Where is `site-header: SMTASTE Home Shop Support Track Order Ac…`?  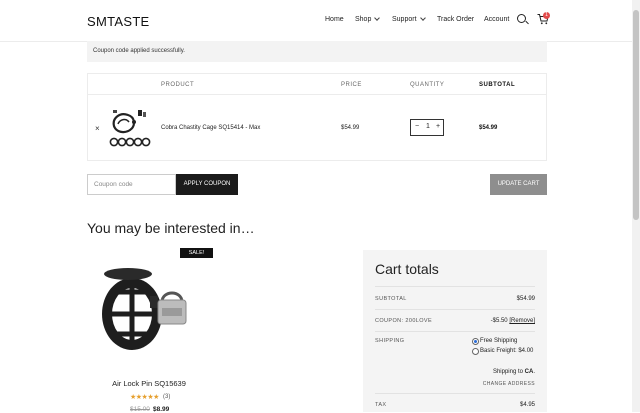
site-header: SMTASTE Home Shop Support Track Order Ac… is located at coordinates (316, 21).